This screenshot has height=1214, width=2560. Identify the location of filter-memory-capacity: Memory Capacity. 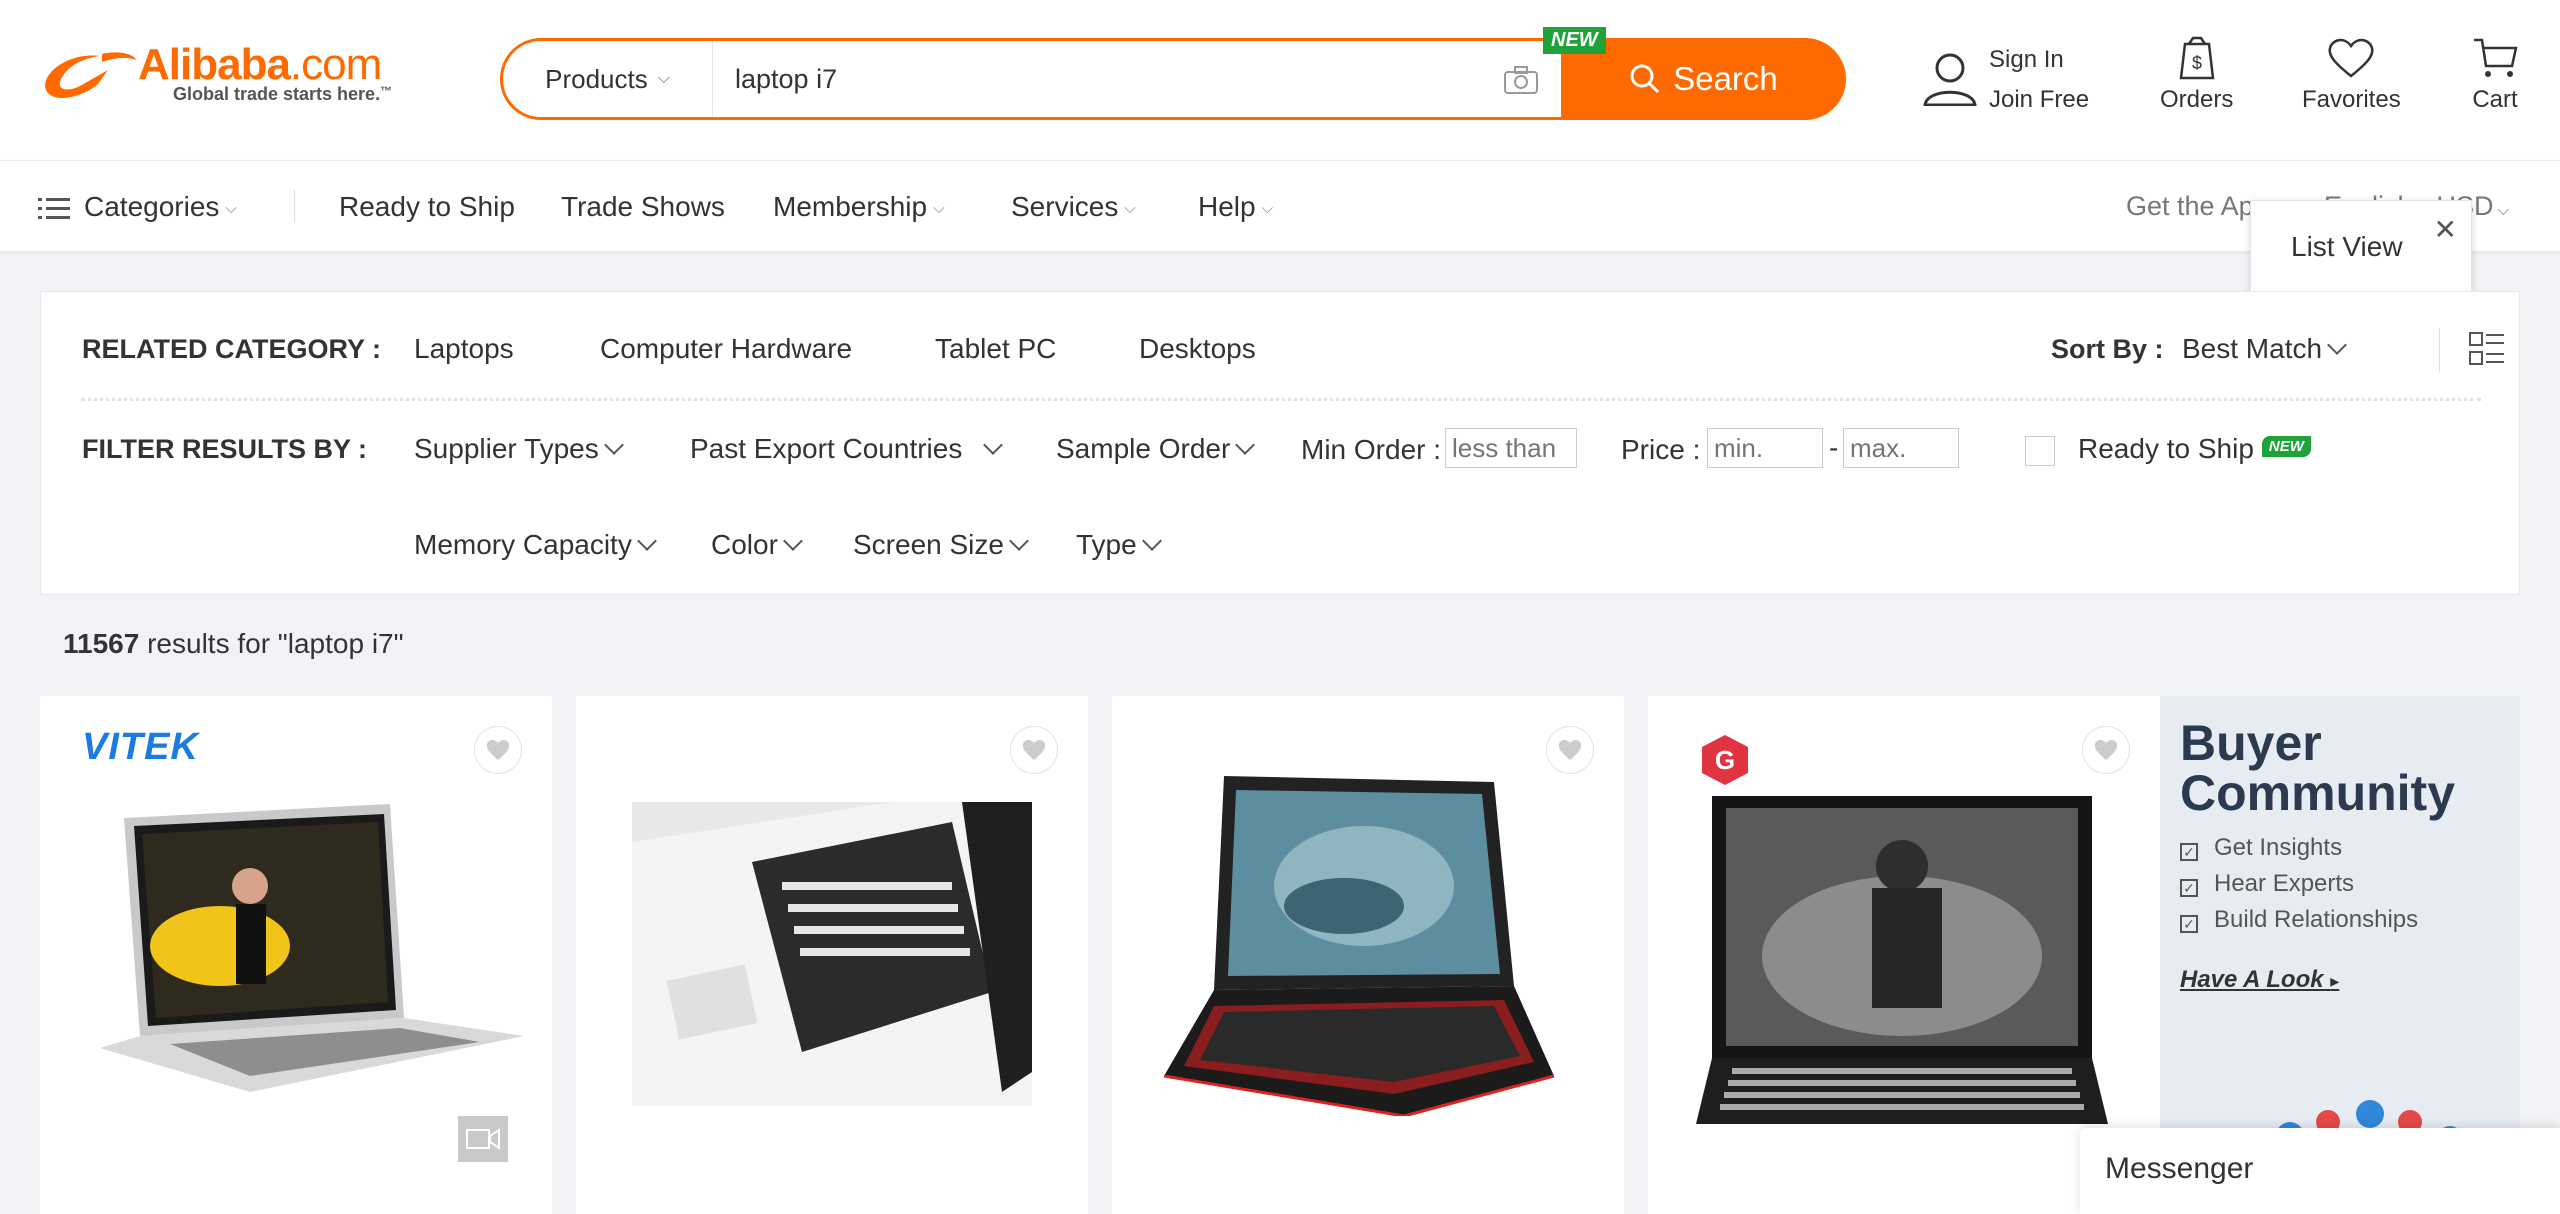
(535, 545).